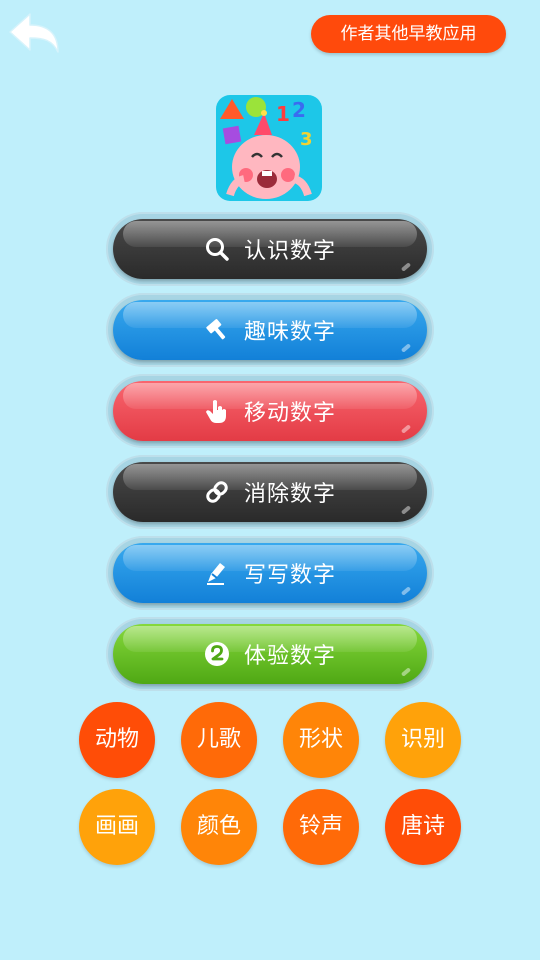  I want to click on back-button, so click(35, 34).